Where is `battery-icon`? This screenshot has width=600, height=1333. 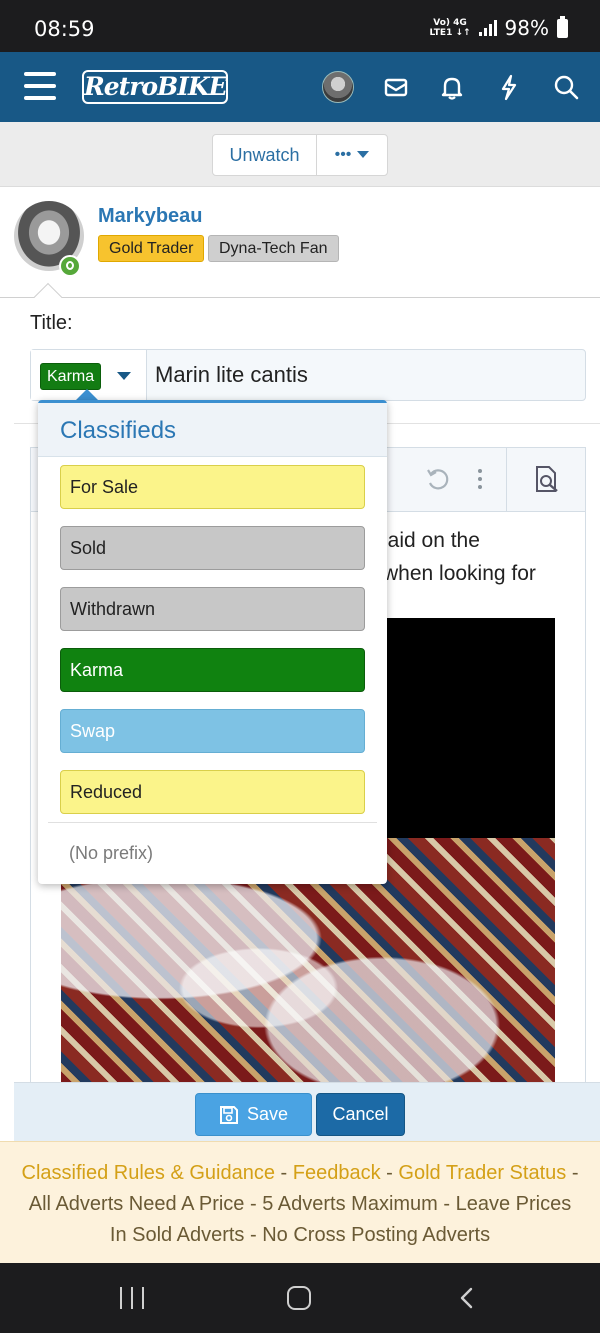
battery-icon is located at coordinates (562, 26).